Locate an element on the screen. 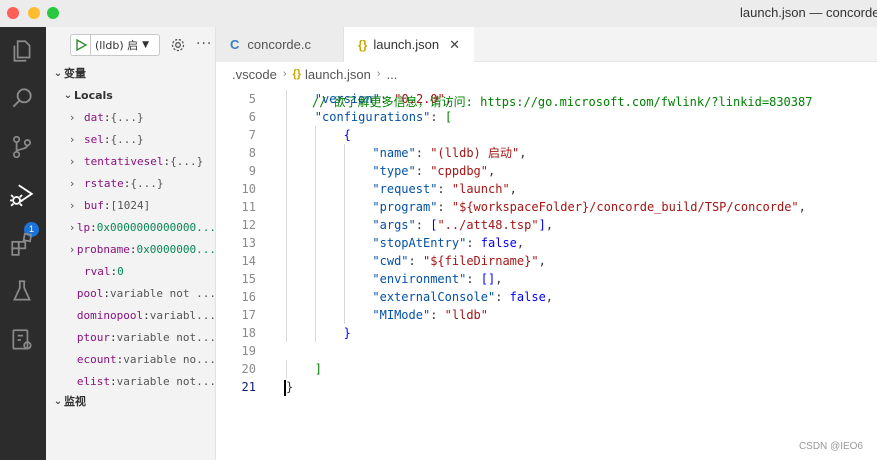 The image size is (877, 460). close-icon: ✕ is located at coordinates (454, 45).